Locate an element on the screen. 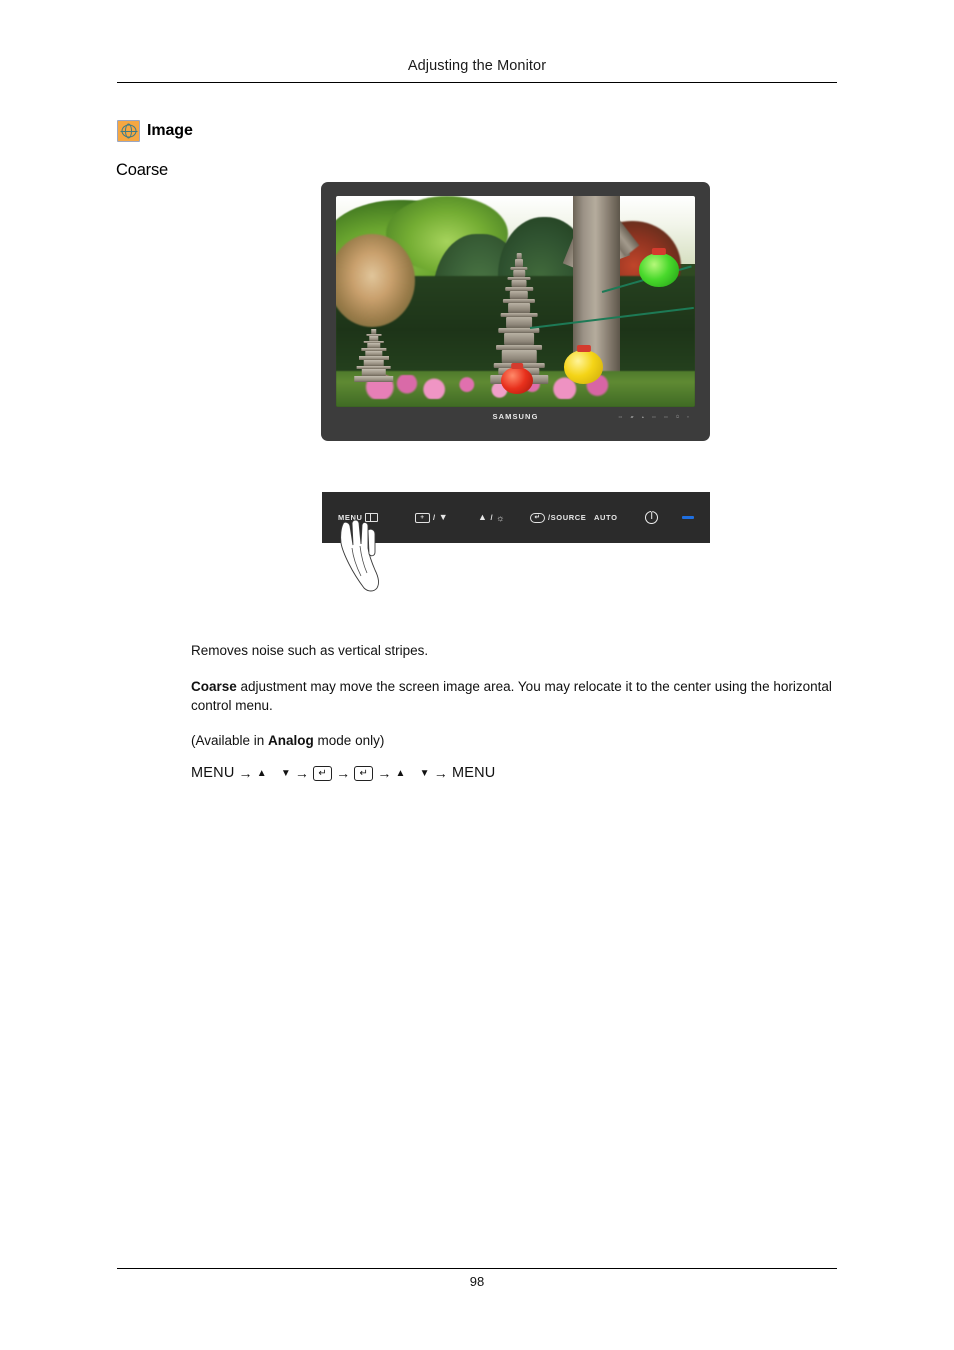 The width and height of the screenshot is (954, 1350). nav-arrow-4: → is located at coordinates (384, 773).